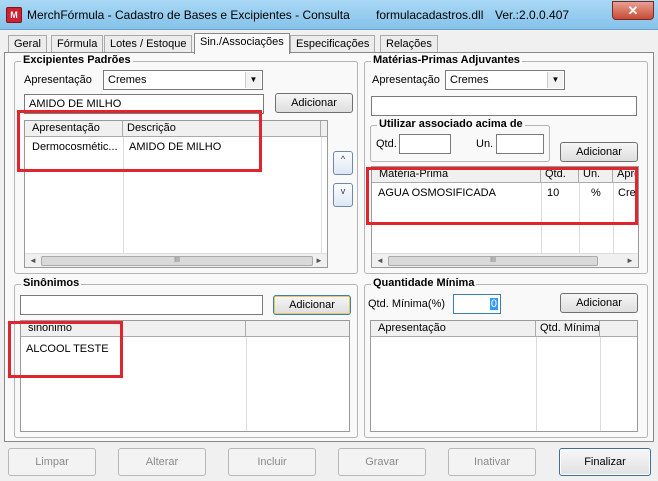 The image size is (658, 481). Describe the element at coordinates (135, 329) in the screenshot. I see `col-sinonimo: sinonimo` at that location.